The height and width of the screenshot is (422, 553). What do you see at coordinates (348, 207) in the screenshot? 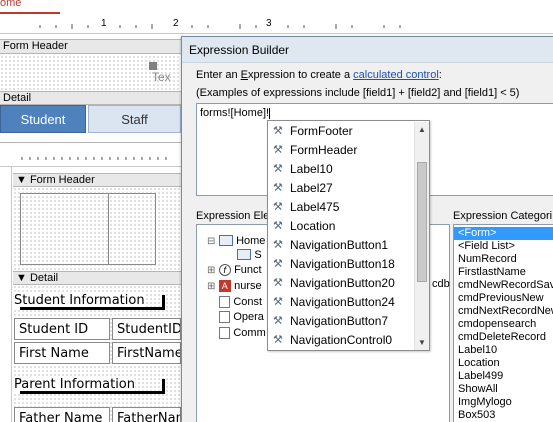
I see `intellisense-item: ⚒ Label475` at bounding box center [348, 207].